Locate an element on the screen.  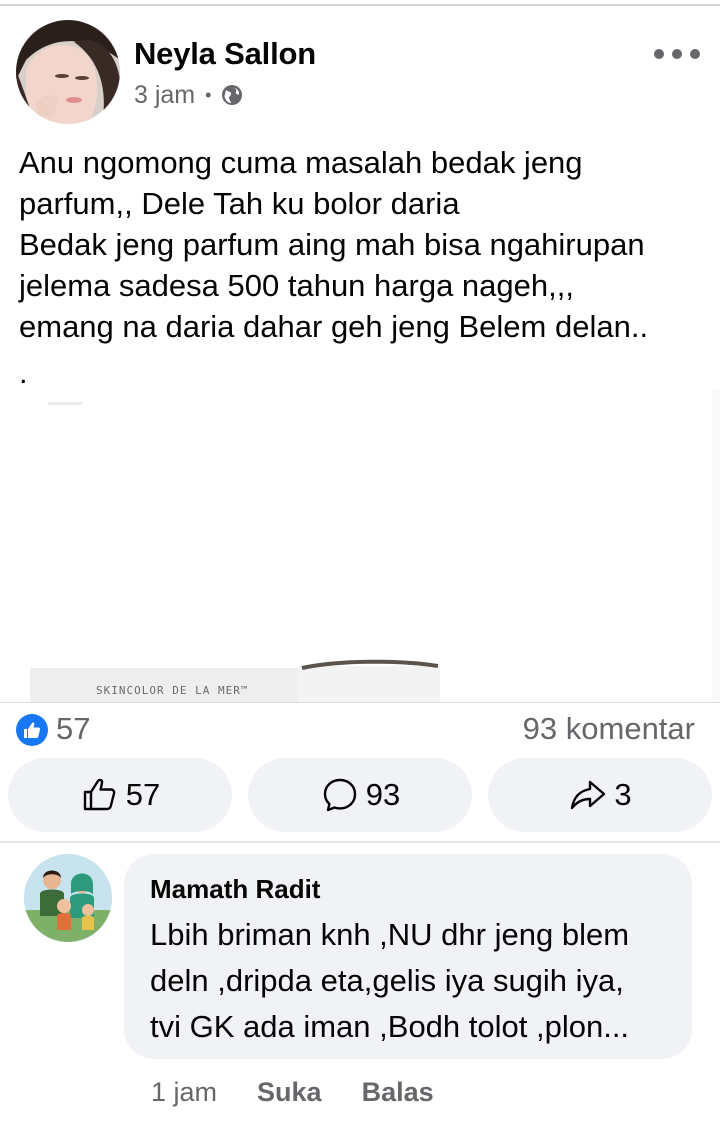
post-meta: 3 jam • is located at coordinates (189, 95).